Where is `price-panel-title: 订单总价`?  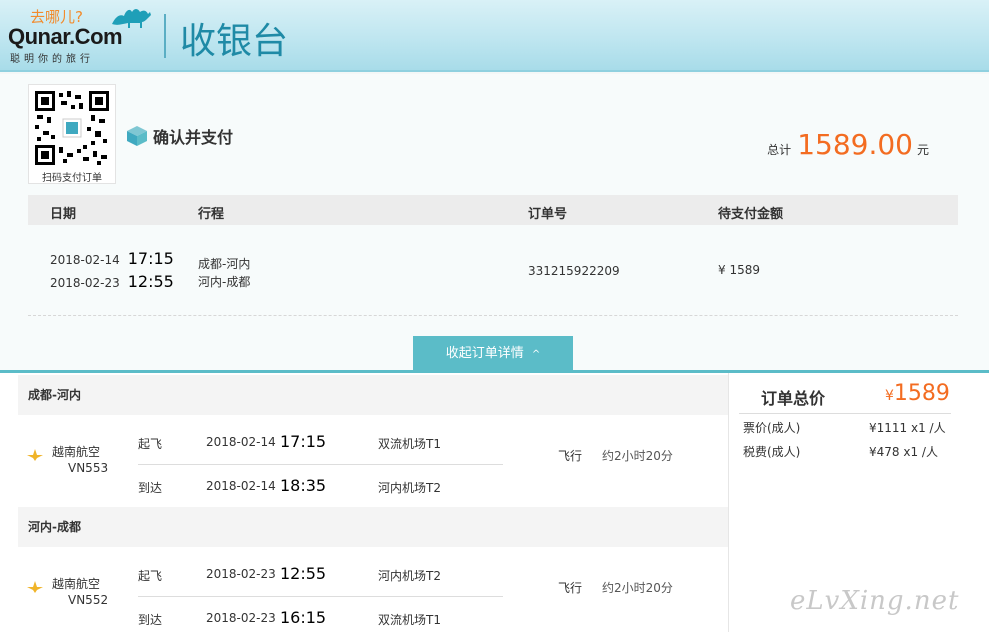 price-panel-title: 订单总价 is located at coordinates (793, 398).